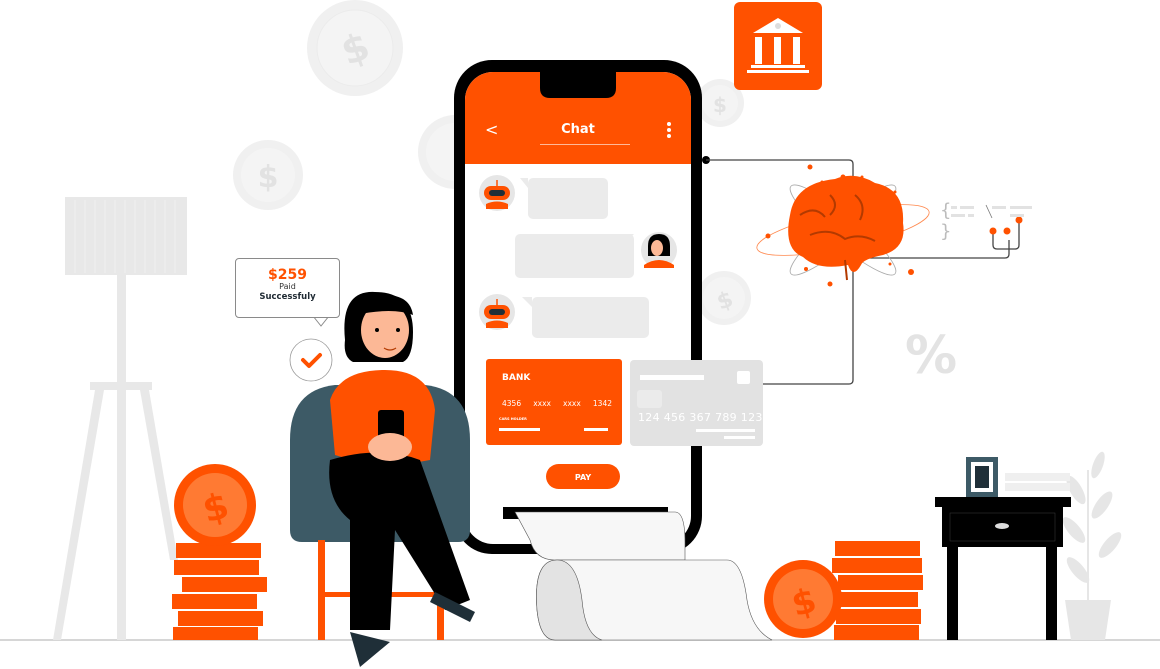 The image size is (1160, 669). What do you see at coordinates (670, 131) in the screenshot?
I see `more-vertical-icon` at bounding box center [670, 131].